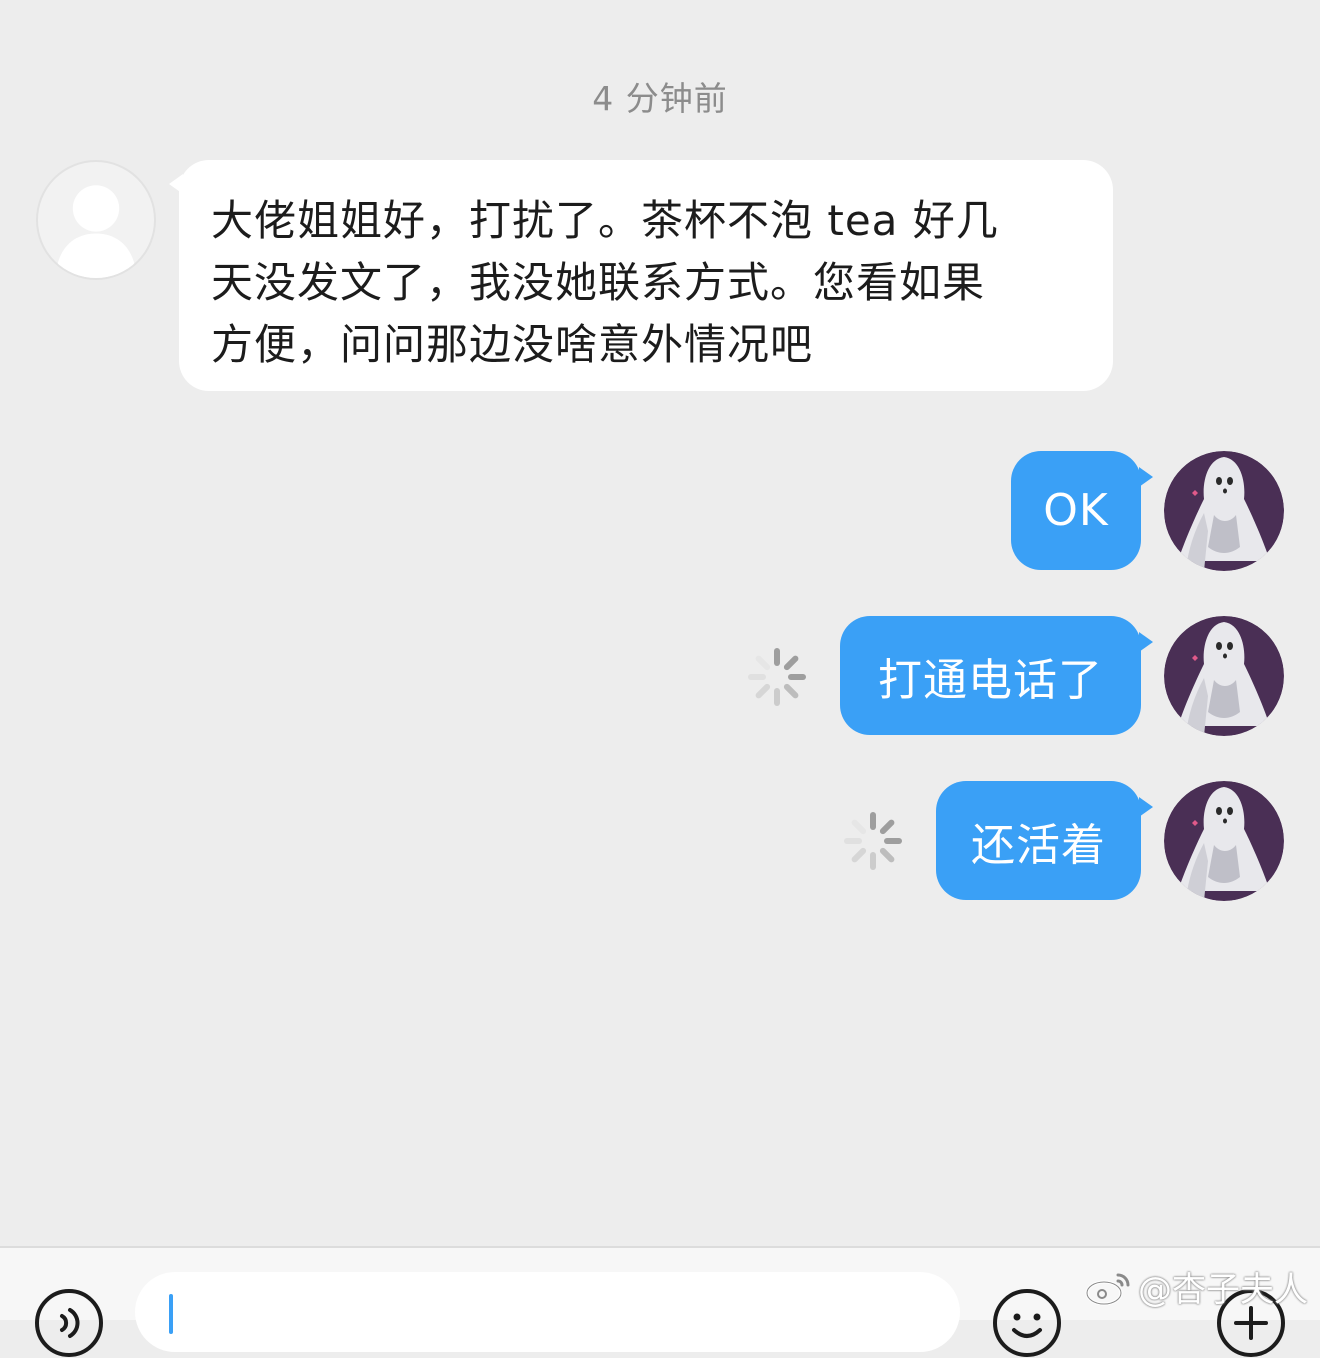 The height and width of the screenshot is (1358, 1320). Describe the element at coordinates (1038, 845) in the screenshot. I see `outgoing-message-text: 还活着` at that location.